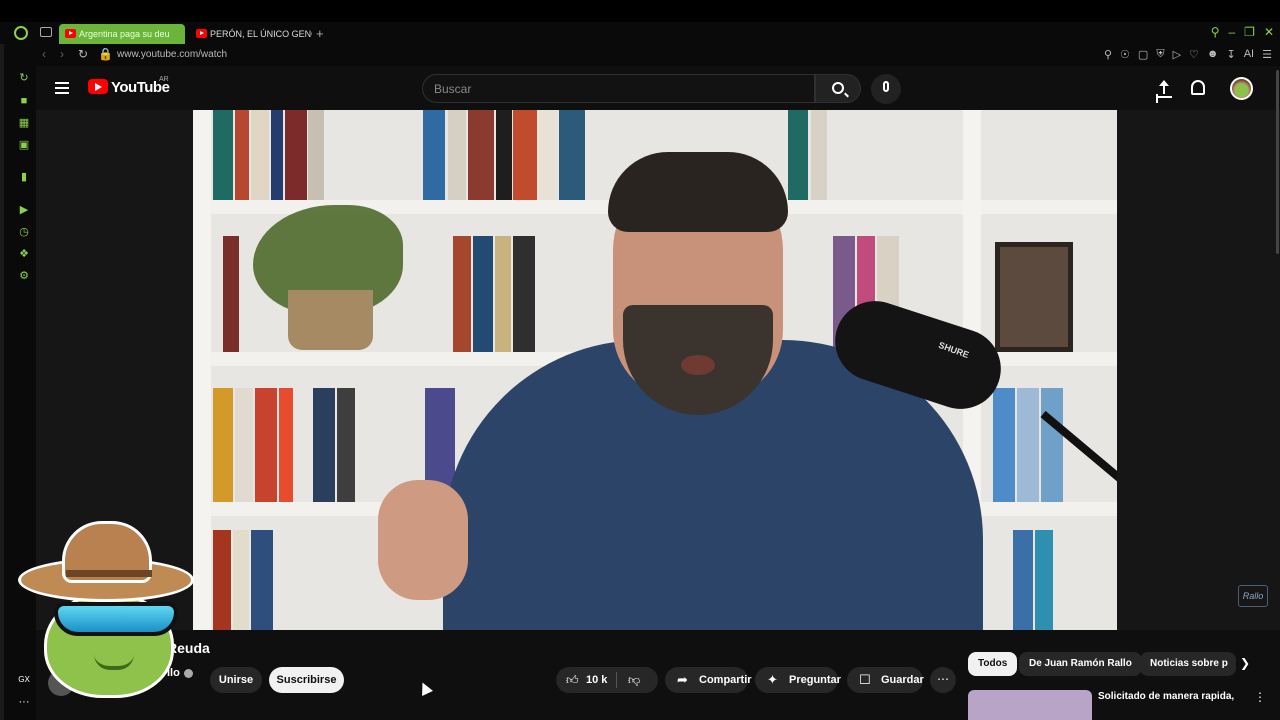 This screenshot has width=1280, height=720. I want to click on tab-label: PERÓN, EL ÚNICO GENOC, so click(261, 34).